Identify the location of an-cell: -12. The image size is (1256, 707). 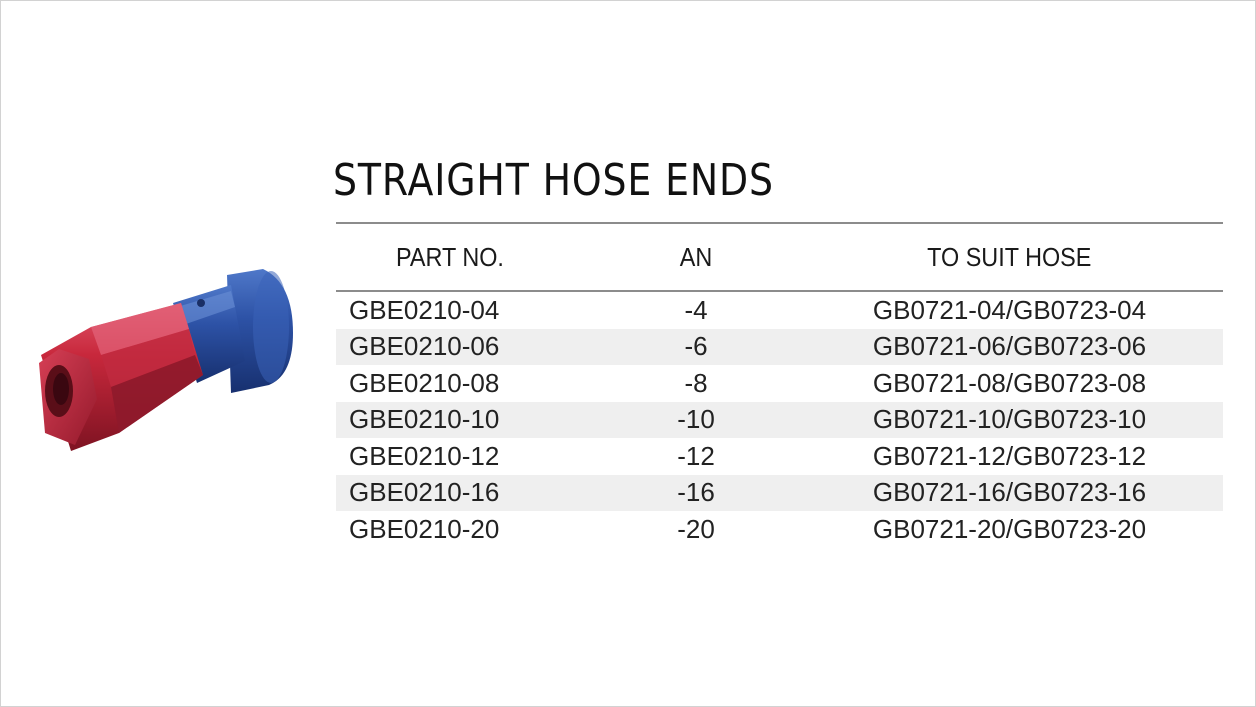
(696, 455).